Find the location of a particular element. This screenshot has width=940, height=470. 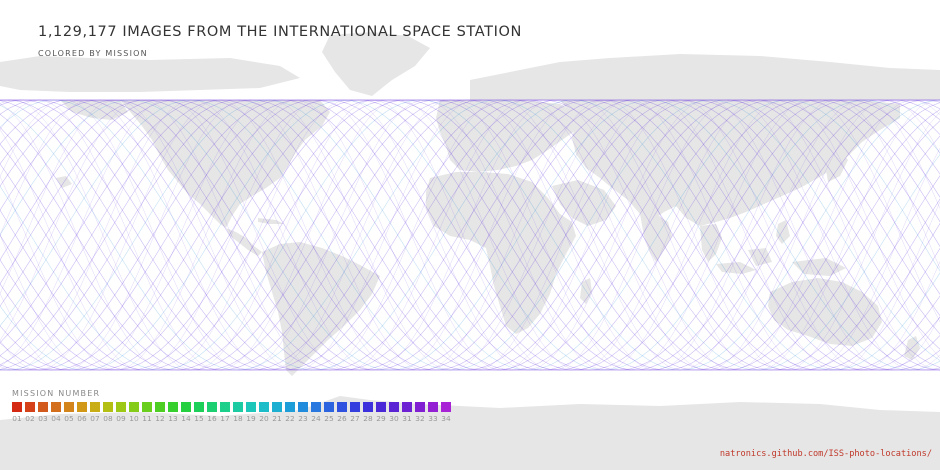

legend-item: 29 is located at coordinates (381, 412).